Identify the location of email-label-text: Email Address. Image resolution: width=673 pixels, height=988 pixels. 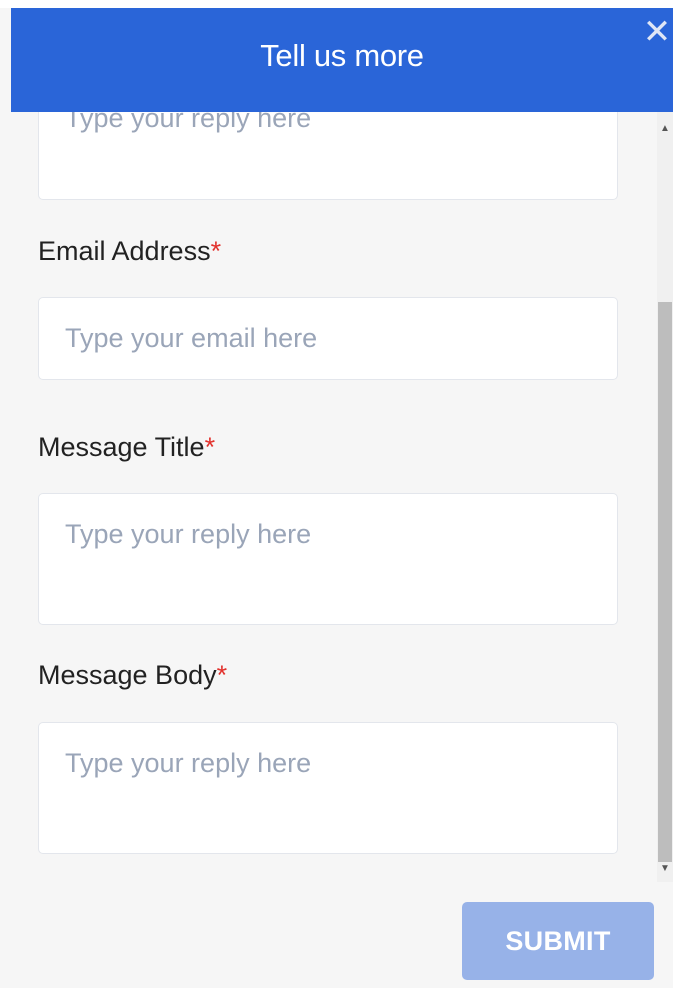
(124, 251).